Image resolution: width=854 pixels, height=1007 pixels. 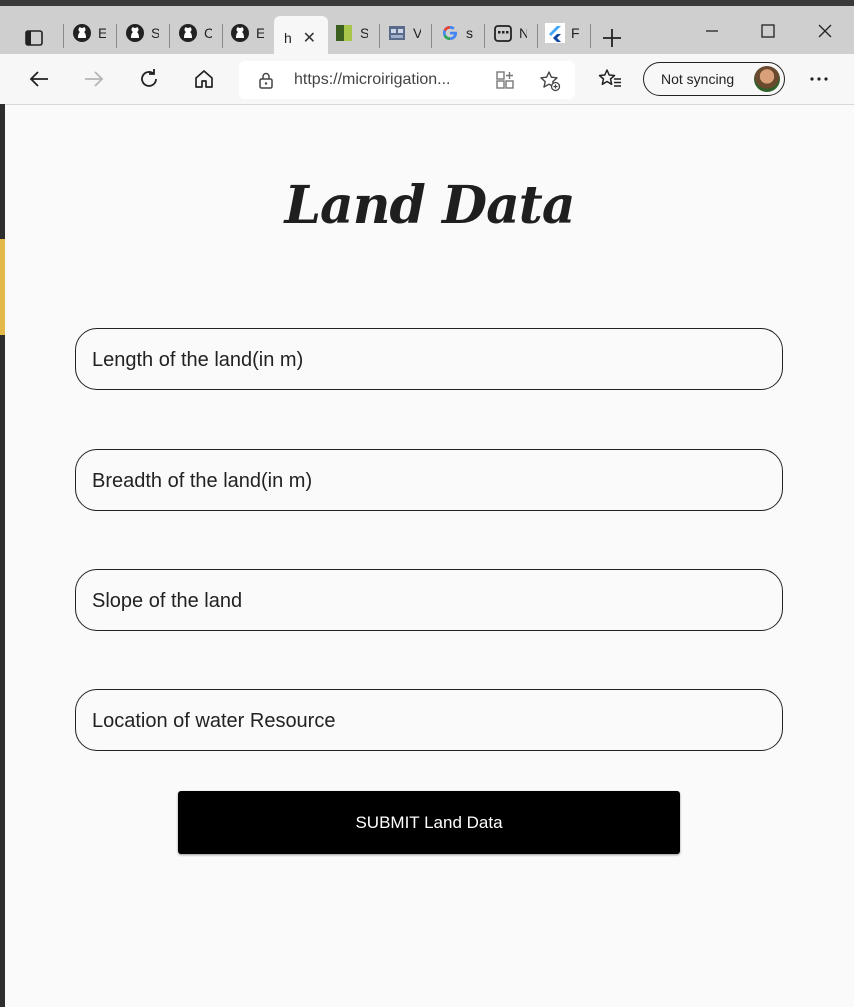 What do you see at coordinates (575, 33) in the screenshot?
I see `tab-label: F` at bounding box center [575, 33].